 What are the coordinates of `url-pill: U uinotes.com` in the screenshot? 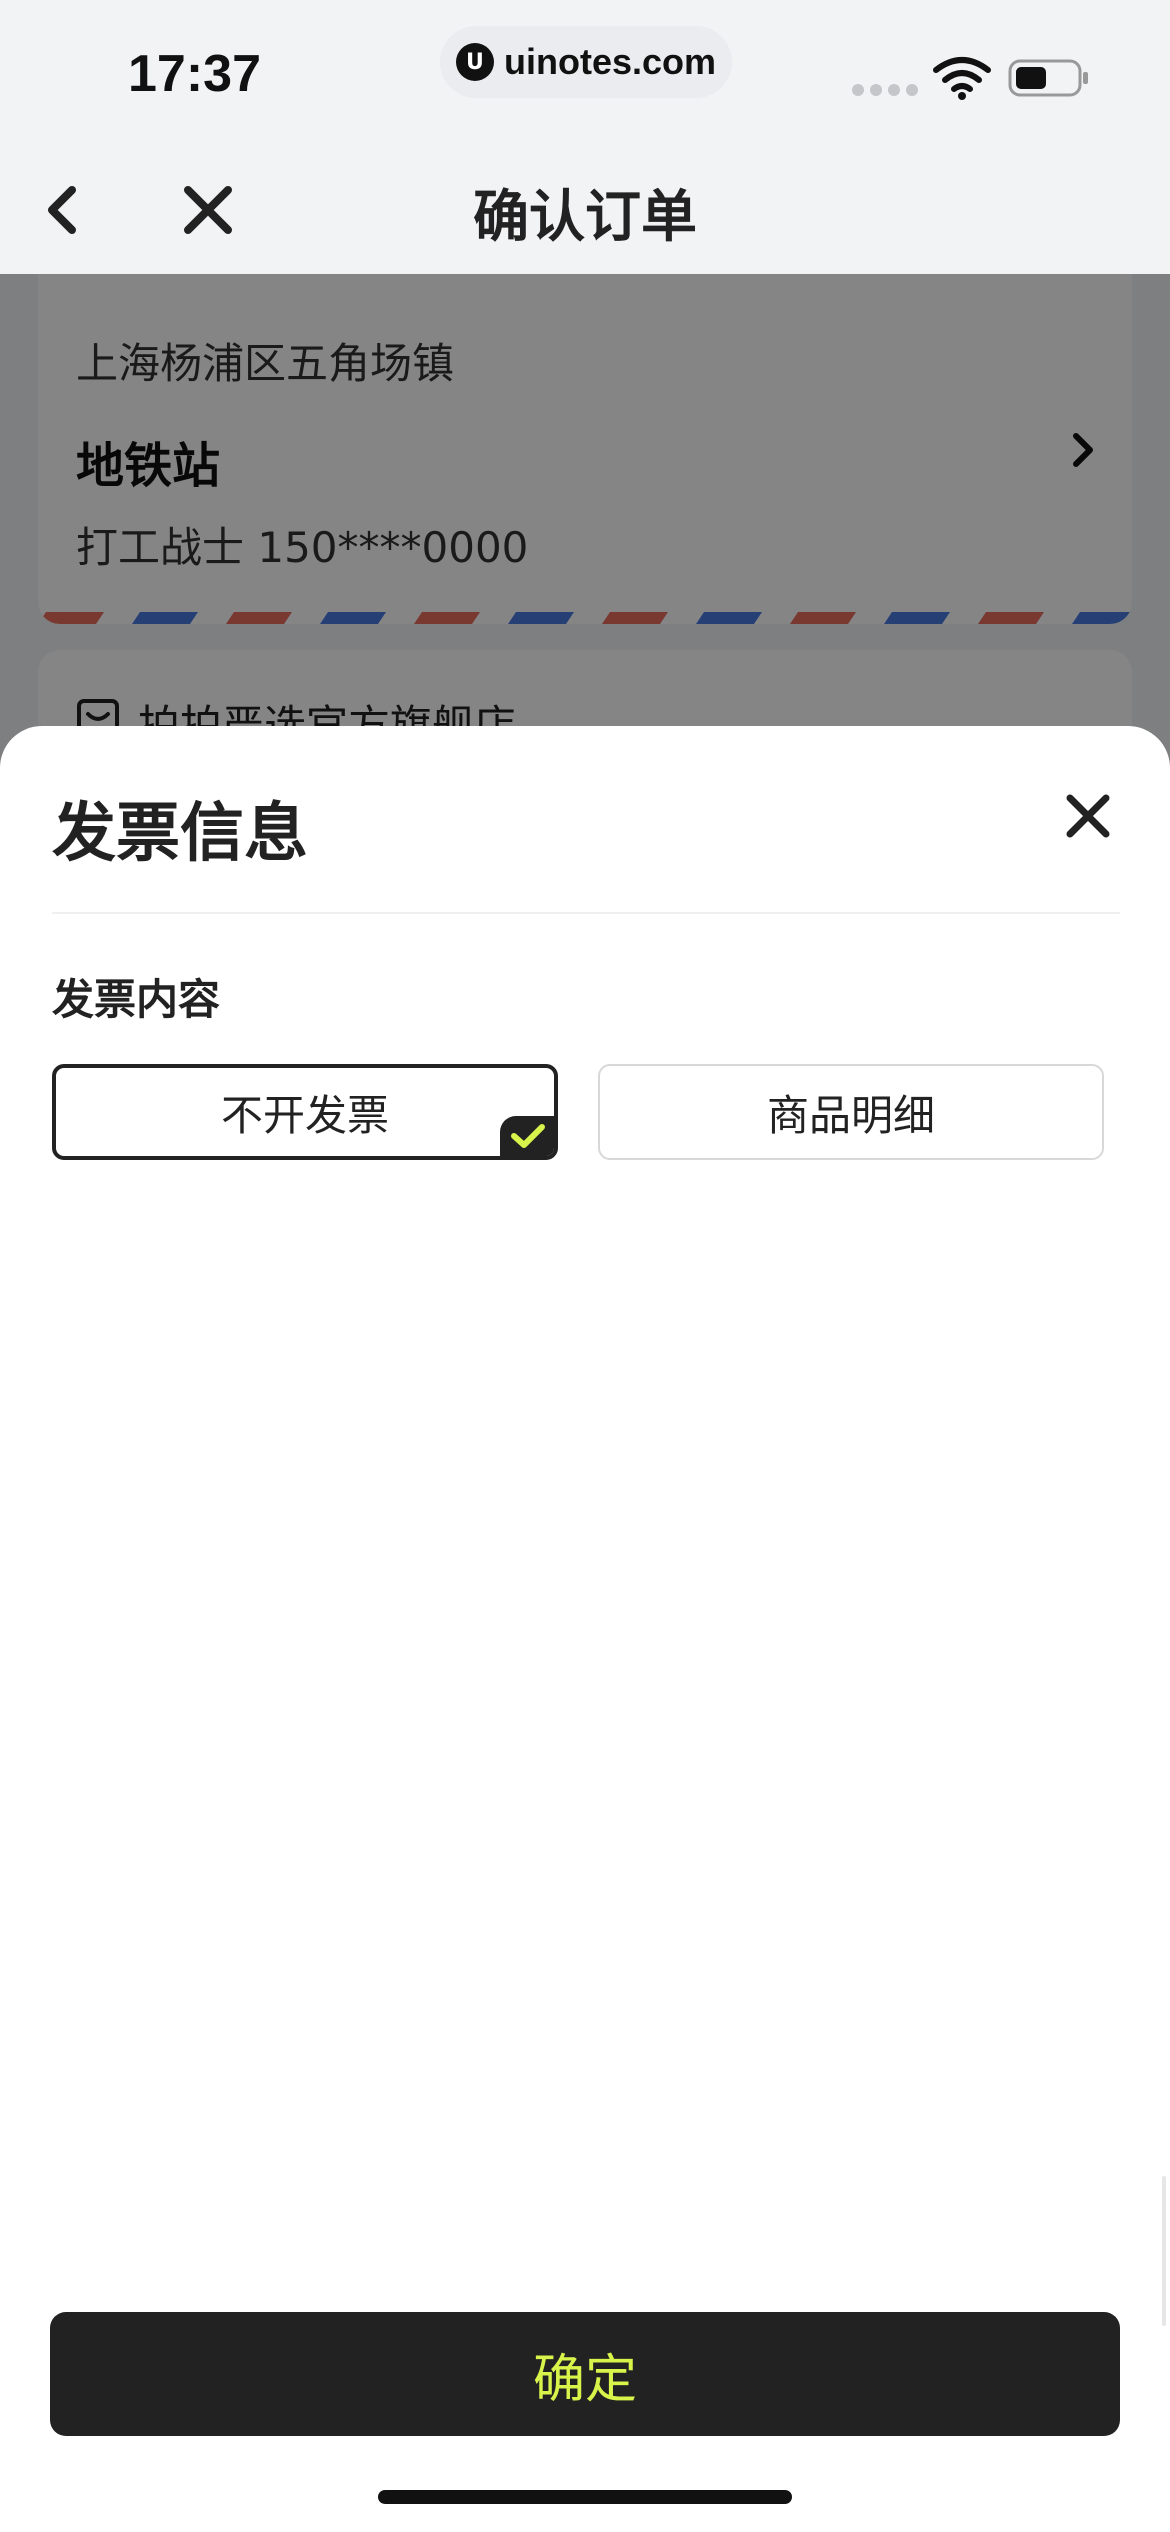 It's located at (586, 62).